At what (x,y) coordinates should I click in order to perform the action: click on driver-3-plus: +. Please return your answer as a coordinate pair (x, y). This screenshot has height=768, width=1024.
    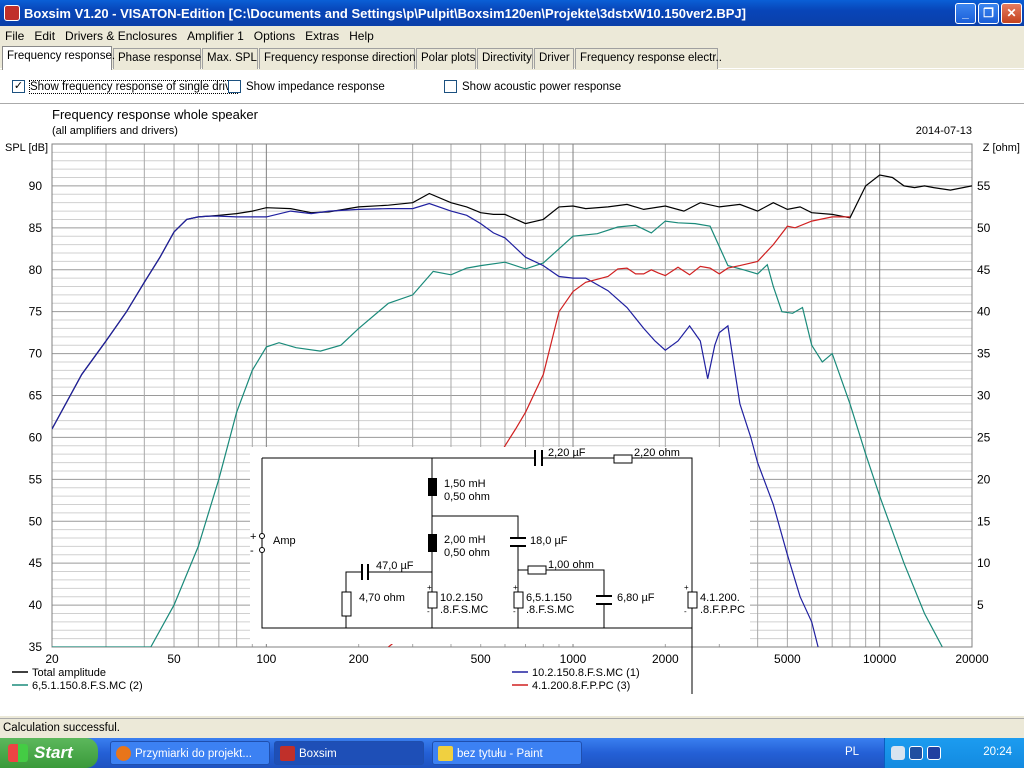
    Looking at the image, I should click on (686, 587).